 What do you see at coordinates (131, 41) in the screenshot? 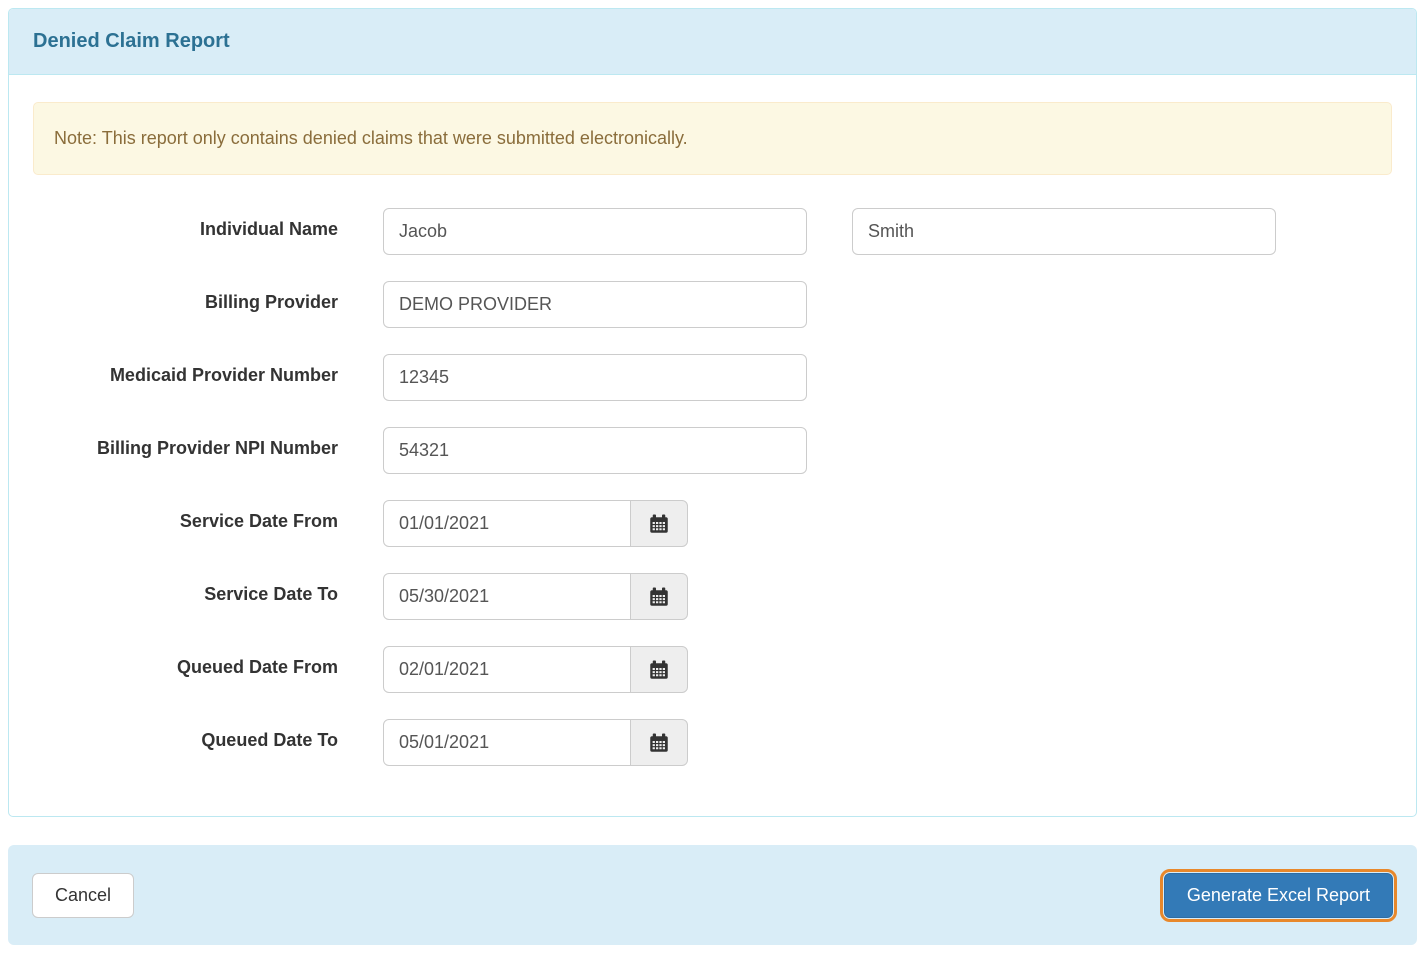
I see `page-title: Denied Claim Report` at bounding box center [131, 41].